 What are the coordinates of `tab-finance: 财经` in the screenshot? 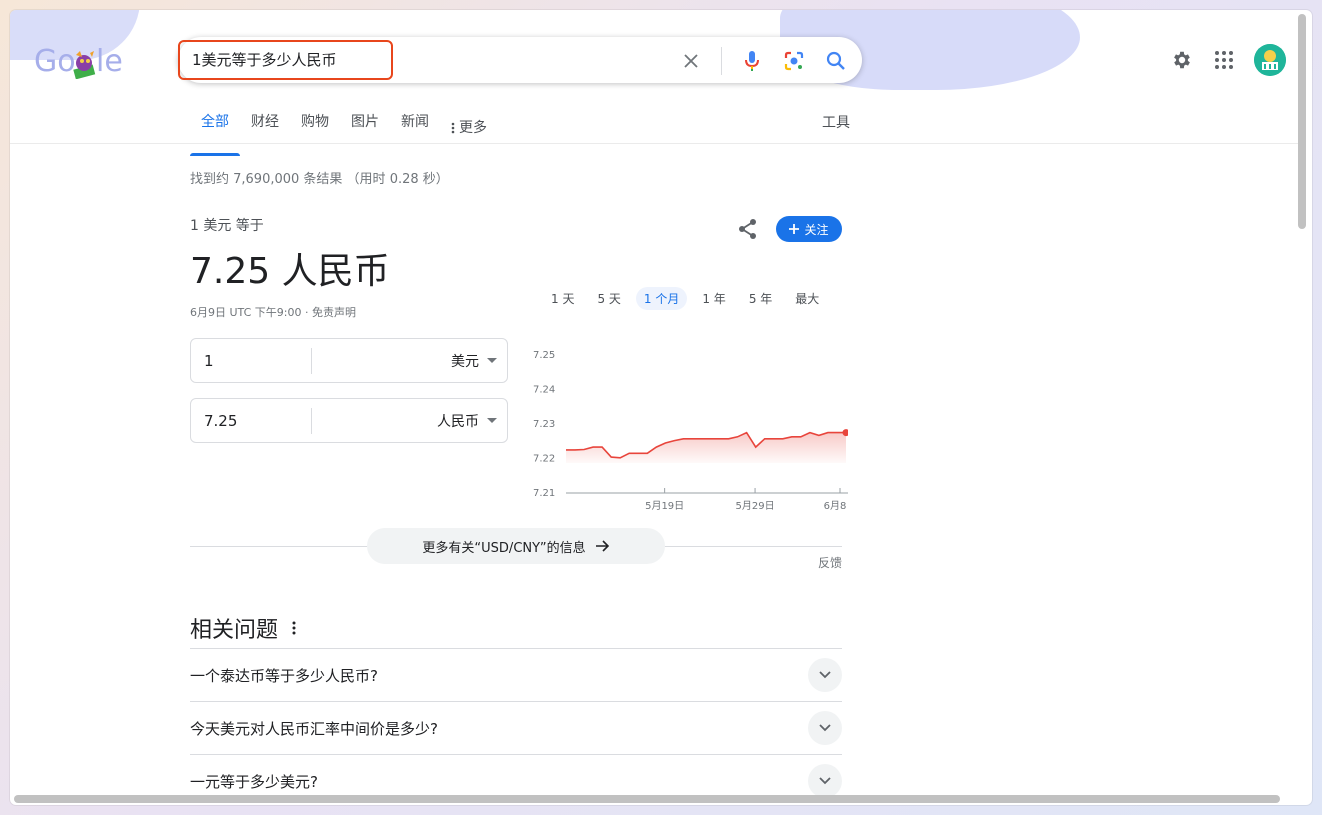 It's located at (265, 128).